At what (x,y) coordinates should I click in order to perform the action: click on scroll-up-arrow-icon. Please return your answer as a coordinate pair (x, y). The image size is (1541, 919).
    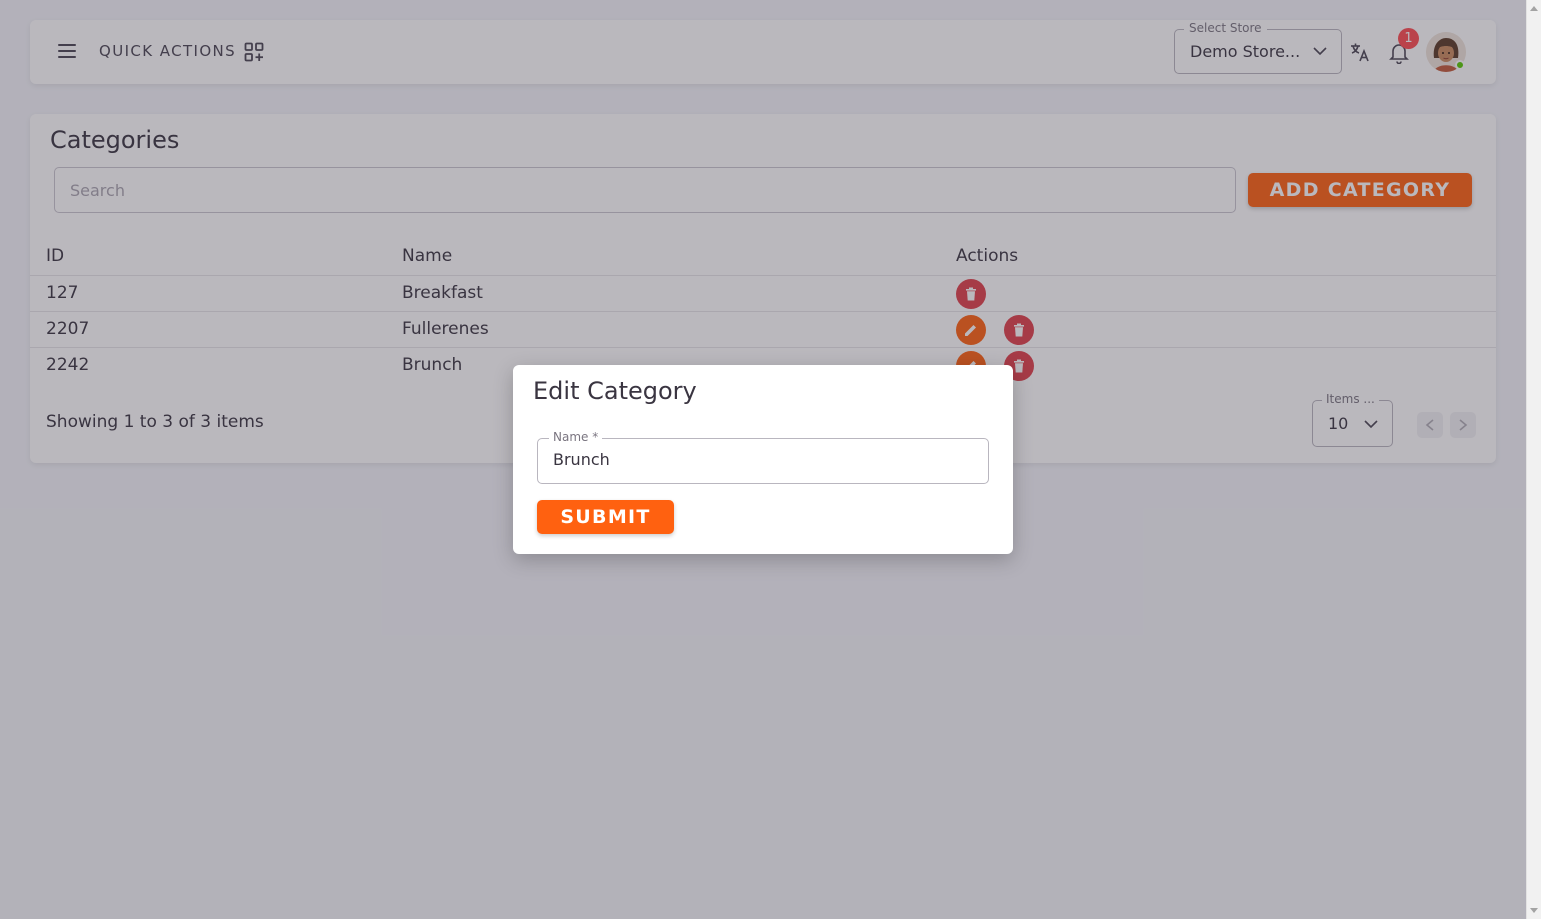
    Looking at the image, I should click on (1534, 8).